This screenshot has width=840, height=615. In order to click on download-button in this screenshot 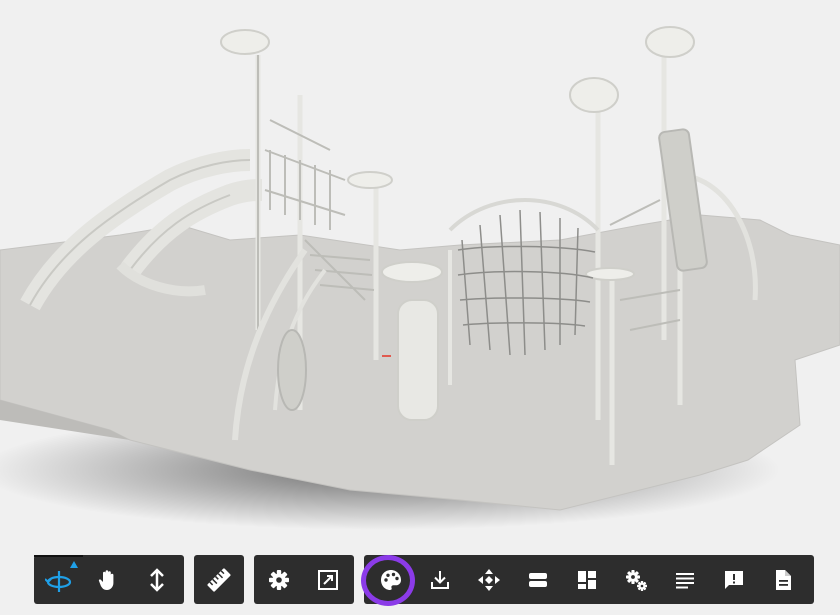, I will do `click(439, 579)`.